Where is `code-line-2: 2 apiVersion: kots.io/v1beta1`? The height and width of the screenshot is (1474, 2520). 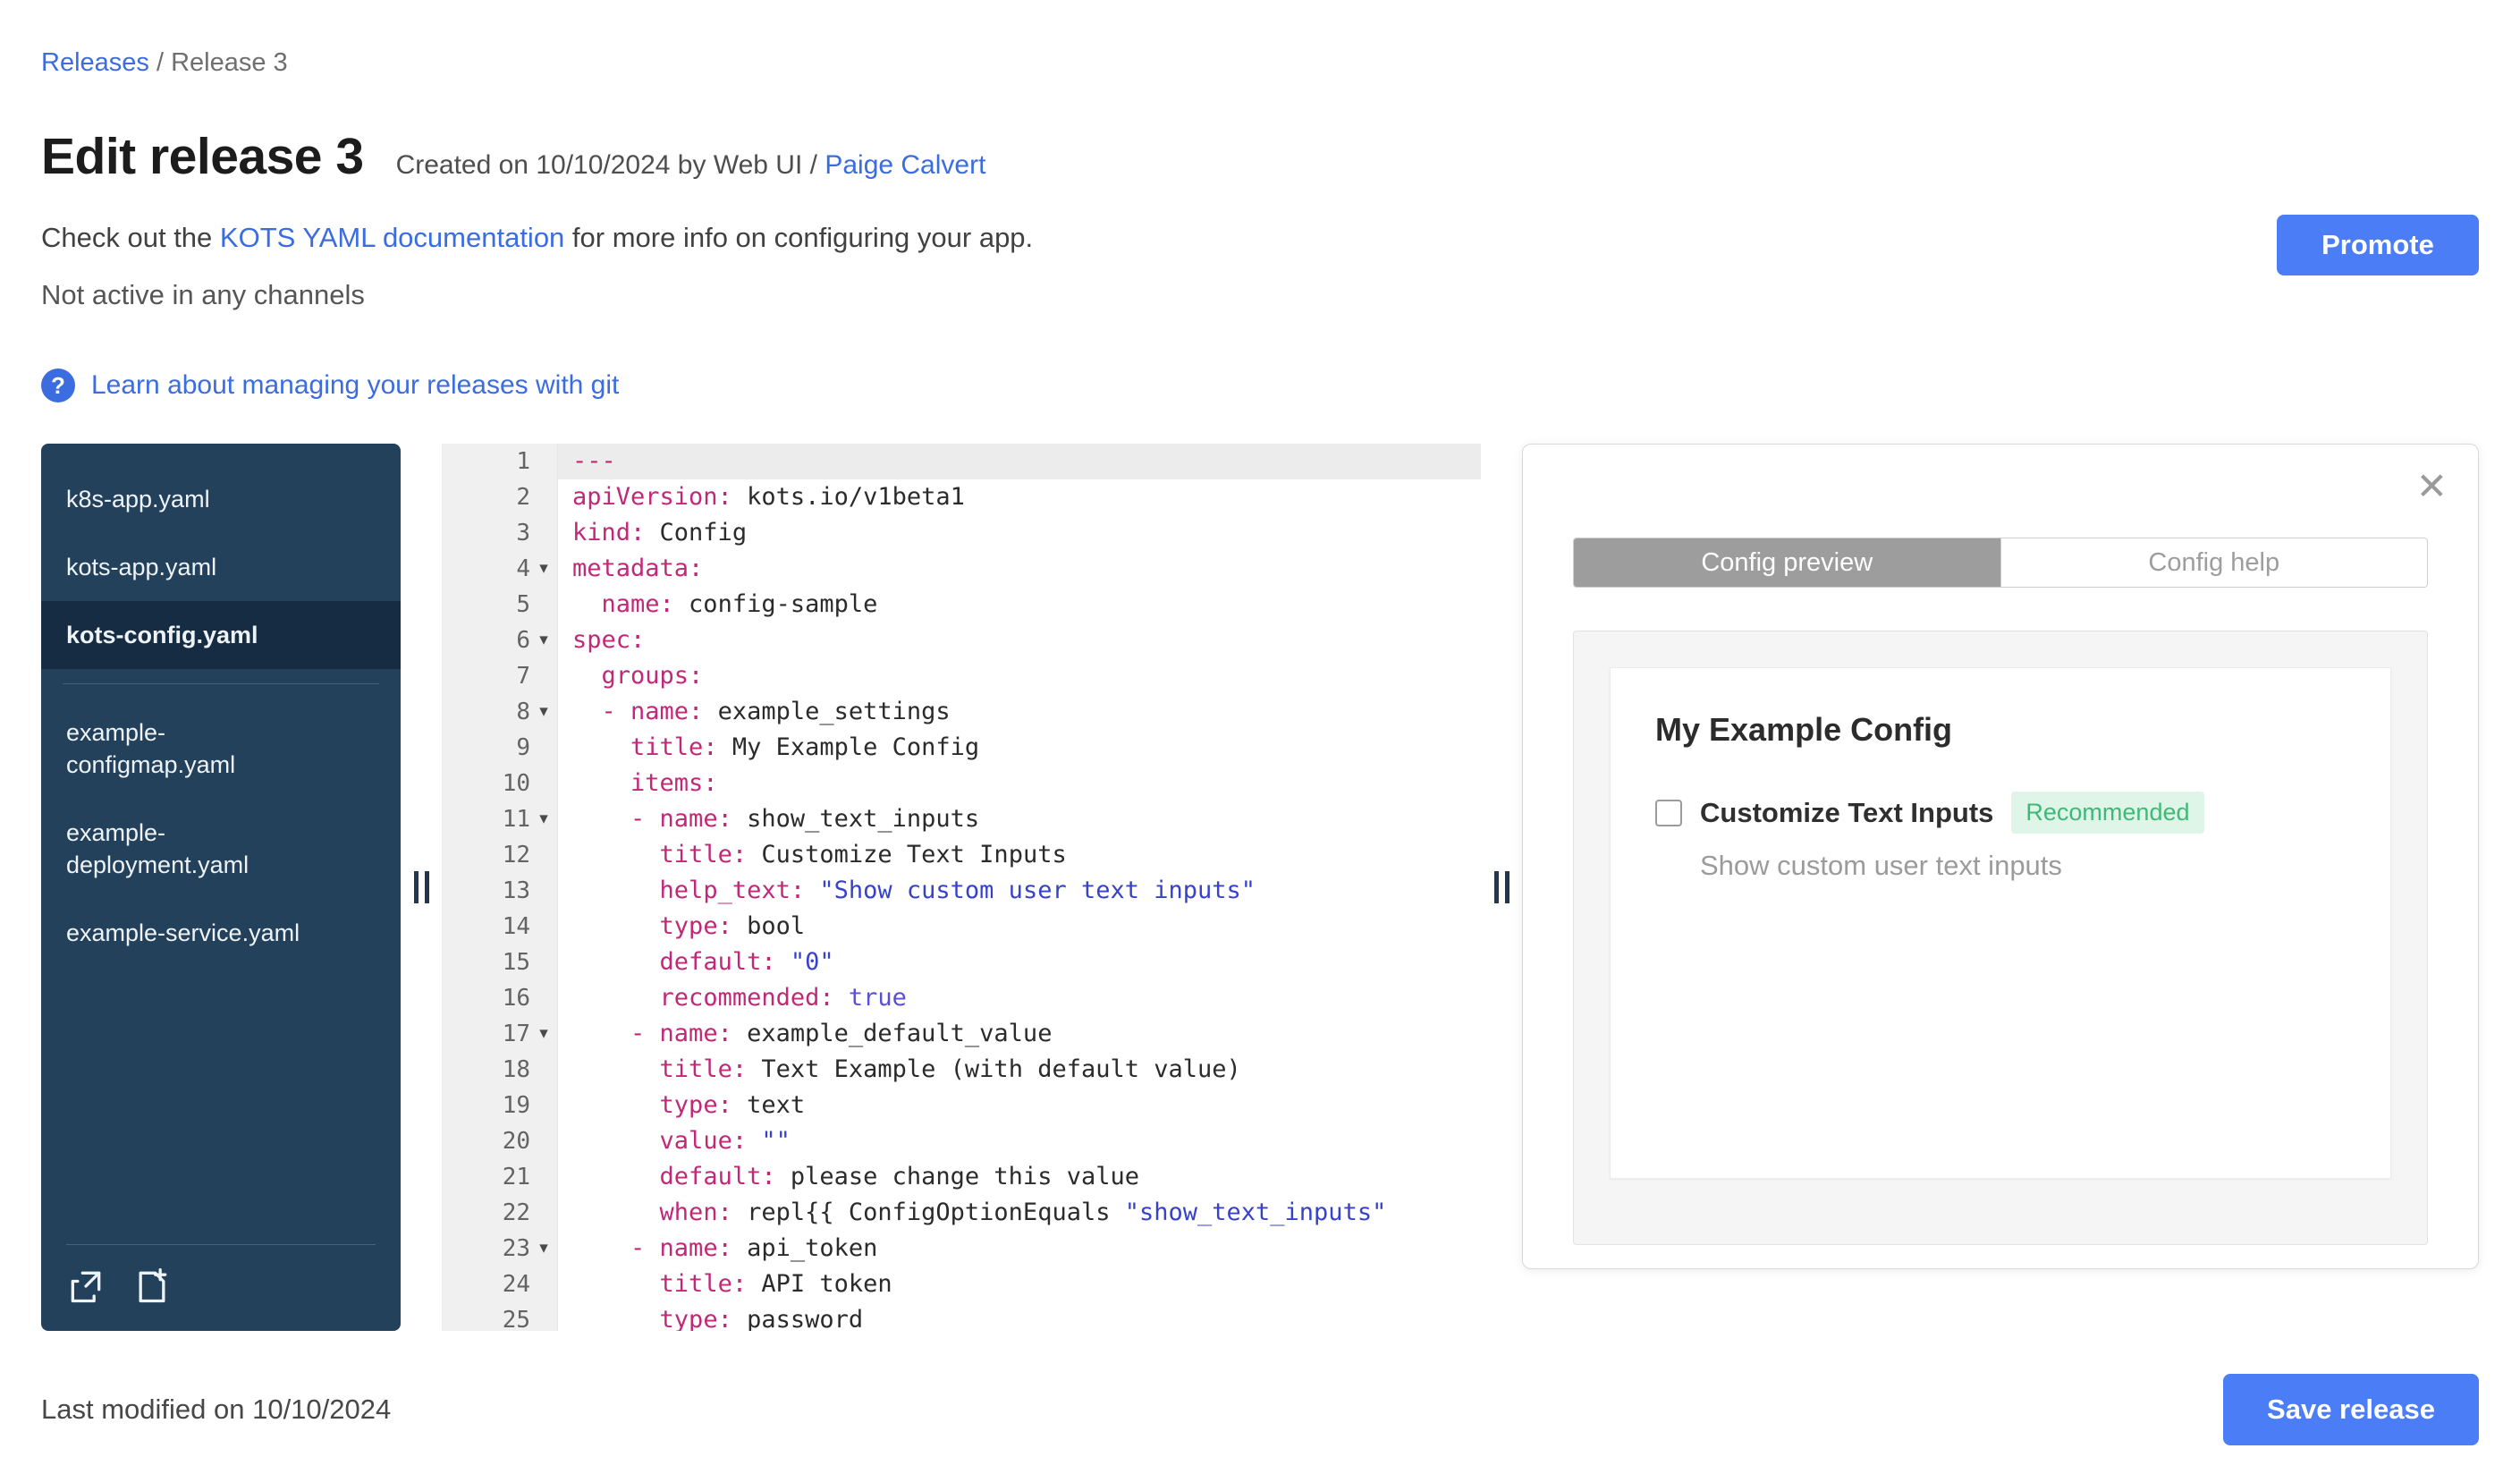 code-line-2: 2 apiVersion: kots.io/v1beta1 is located at coordinates (961, 497).